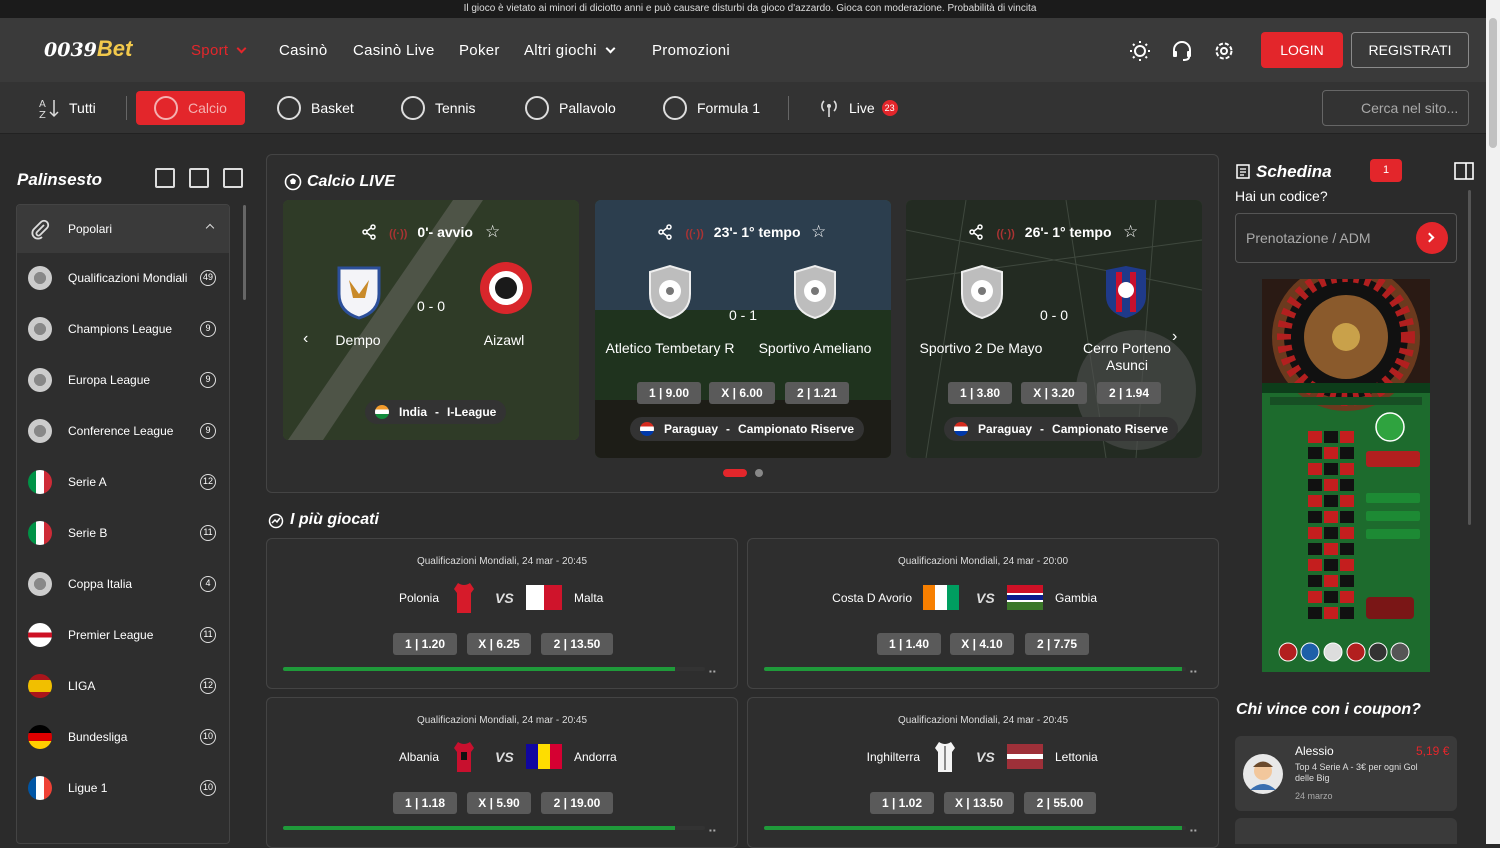  I want to click on odds-button-x: X | 4.10, so click(982, 644).